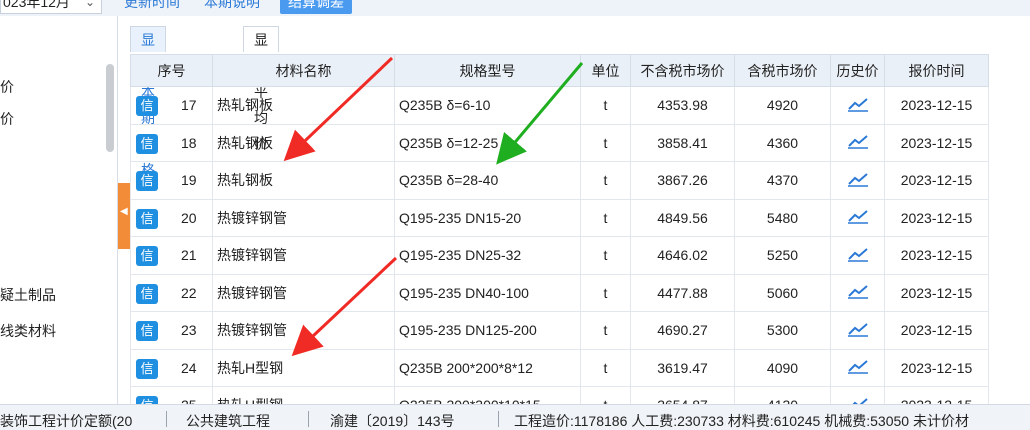 The width and height of the screenshot is (1030, 430). Describe the element at coordinates (682, 292) in the screenshot. I see `price-ex-tax: 4477.88` at that location.